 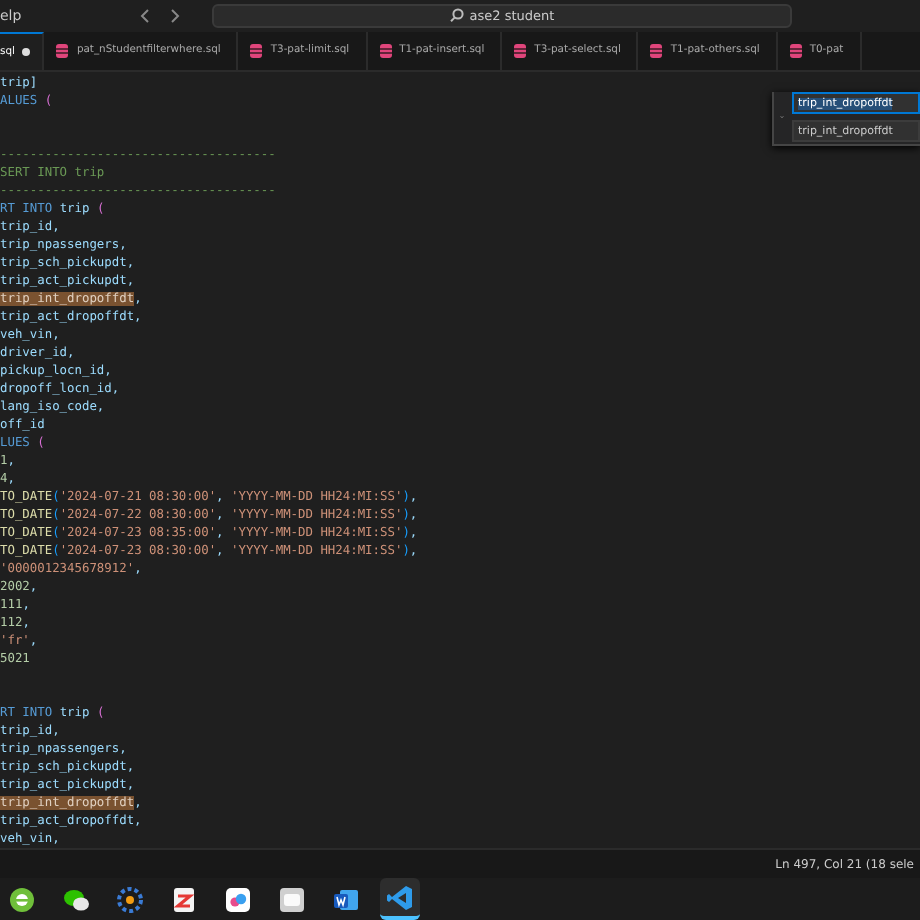 What do you see at coordinates (174, 15) in the screenshot?
I see `forward-icon` at bounding box center [174, 15].